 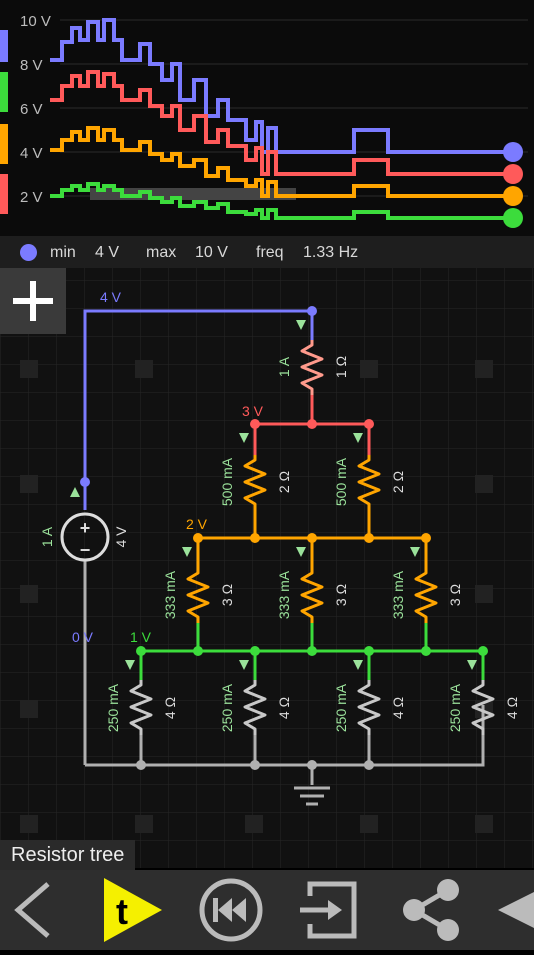 I want to click on min-label: min, so click(x=63, y=252).